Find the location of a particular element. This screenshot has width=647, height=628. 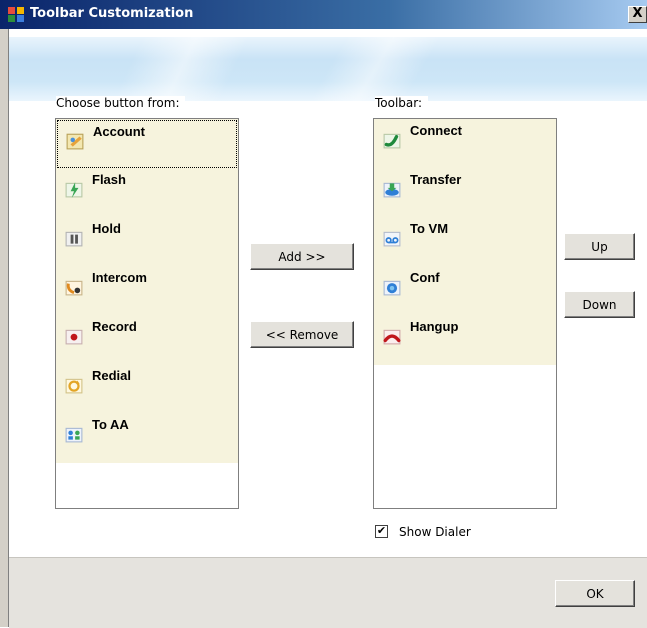

hold-icon is located at coordinates (74, 239).